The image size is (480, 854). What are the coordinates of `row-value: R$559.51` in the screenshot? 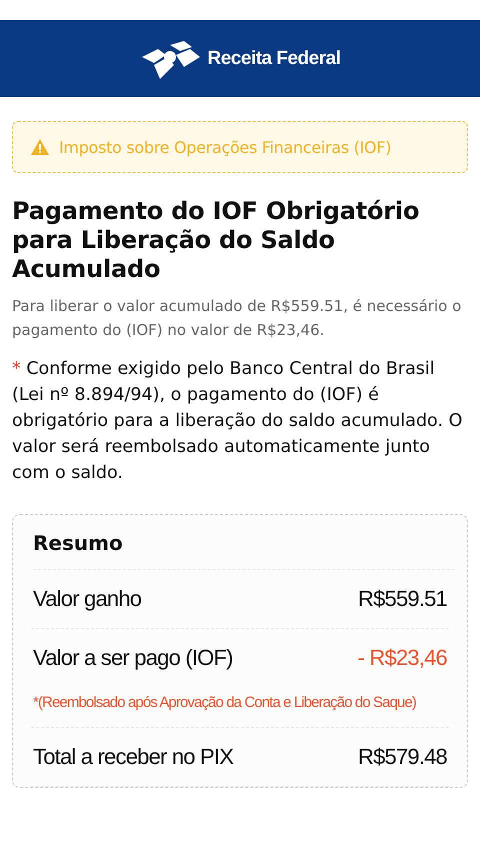 It's located at (402, 599).